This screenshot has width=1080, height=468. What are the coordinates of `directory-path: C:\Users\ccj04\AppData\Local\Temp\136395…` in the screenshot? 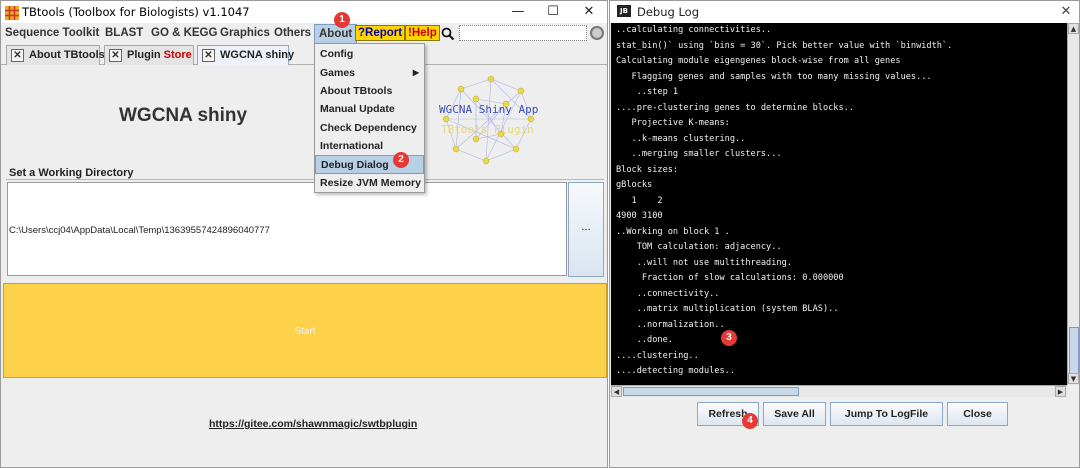 It's located at (139, 230).